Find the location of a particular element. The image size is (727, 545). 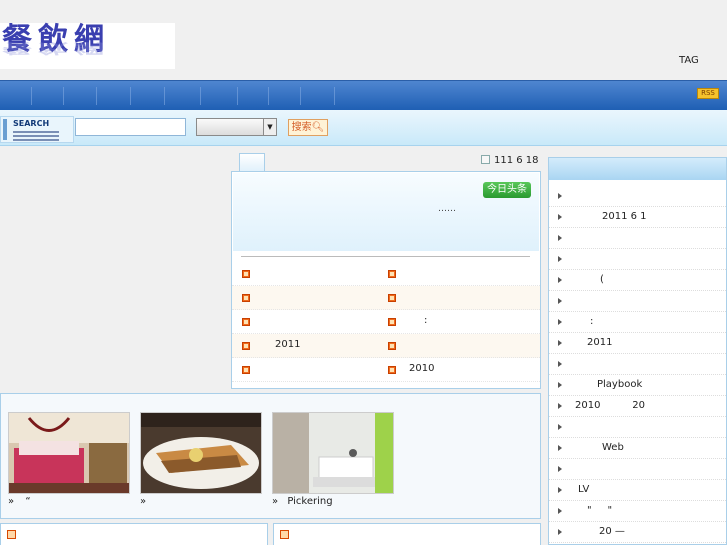

caption-text: Pickering is located at coordinates (310, 501).